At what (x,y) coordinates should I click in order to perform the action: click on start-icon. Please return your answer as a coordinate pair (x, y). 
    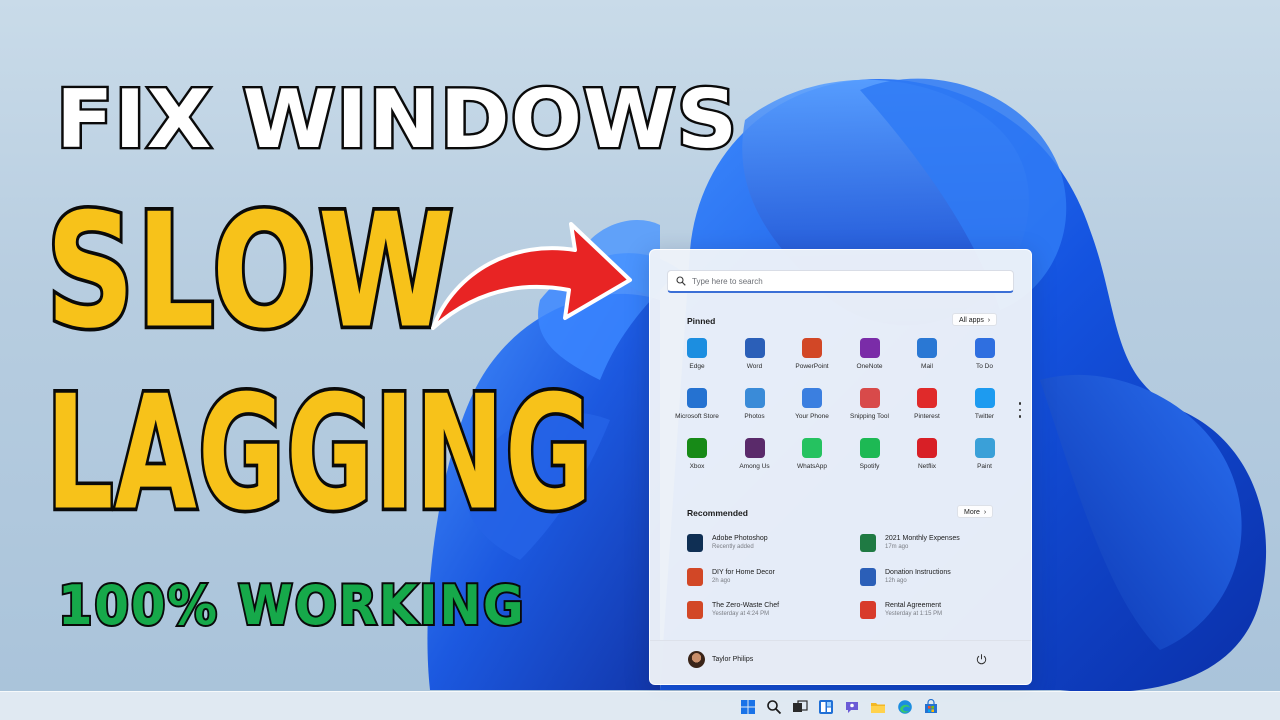
    Looking at the image, I should click on (748, 707).